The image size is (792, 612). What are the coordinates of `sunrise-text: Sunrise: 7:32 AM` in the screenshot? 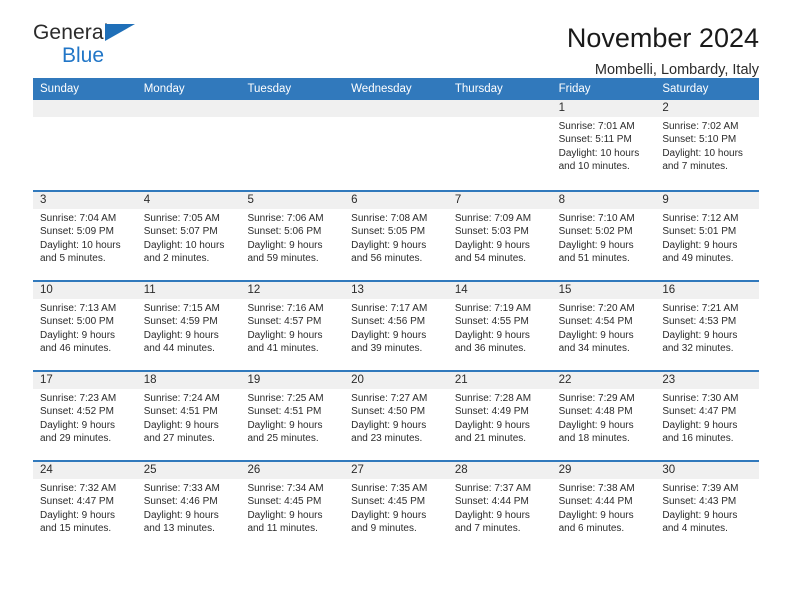 It's located at (78, 488).